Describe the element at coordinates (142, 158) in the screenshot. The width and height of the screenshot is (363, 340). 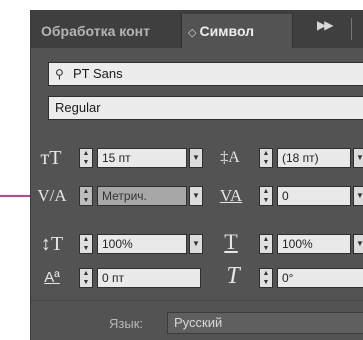
I see `font-size-input: 15 пт` at that location.